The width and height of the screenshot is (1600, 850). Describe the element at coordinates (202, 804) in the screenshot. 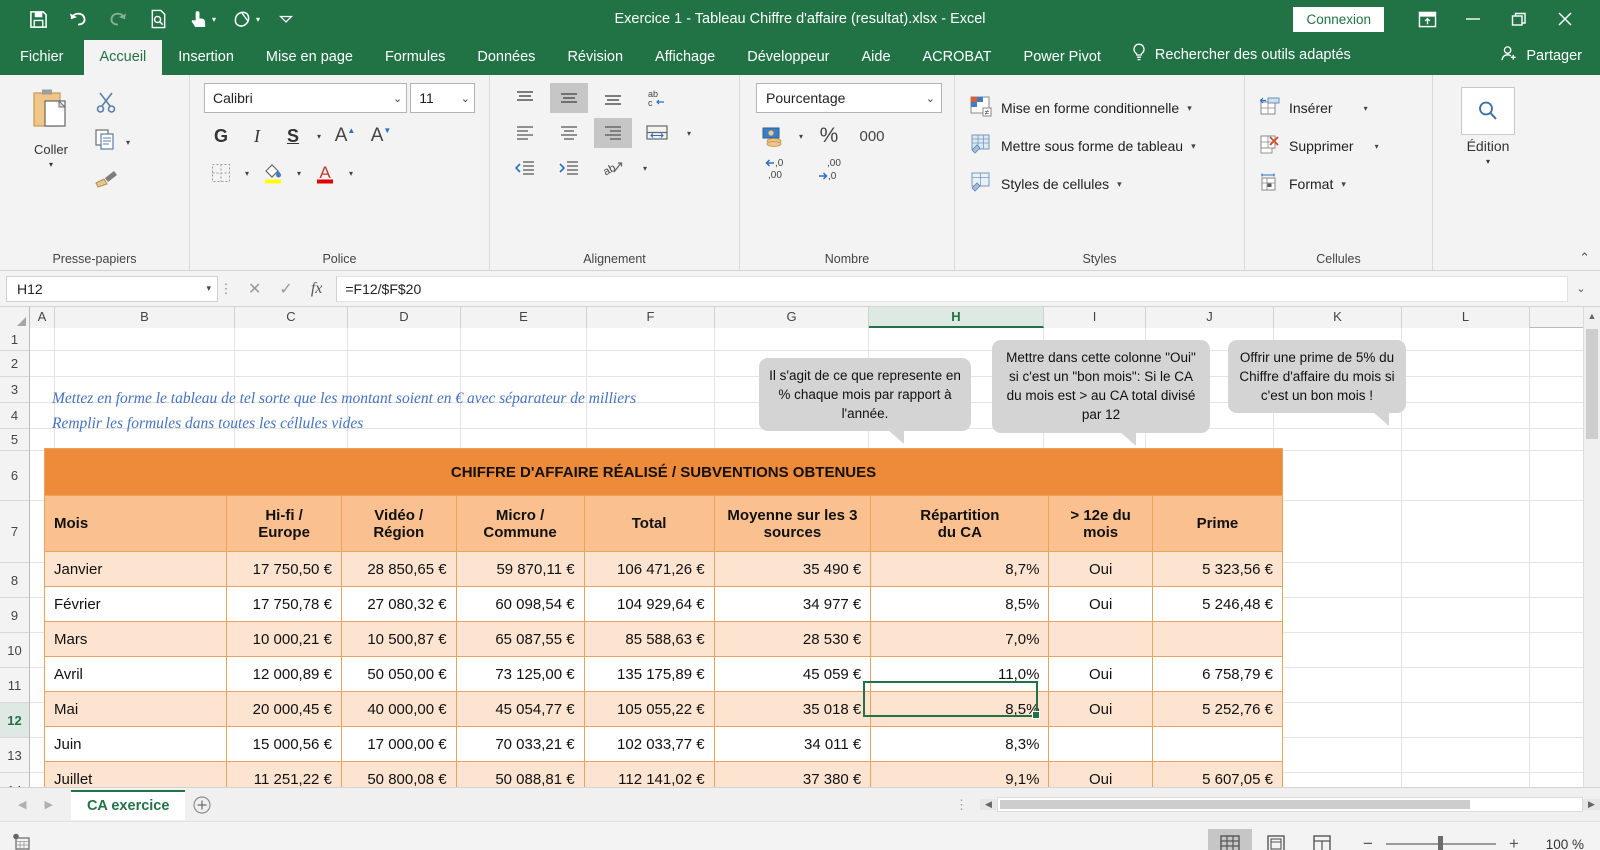

I see `add-sheet-icon` at that location.